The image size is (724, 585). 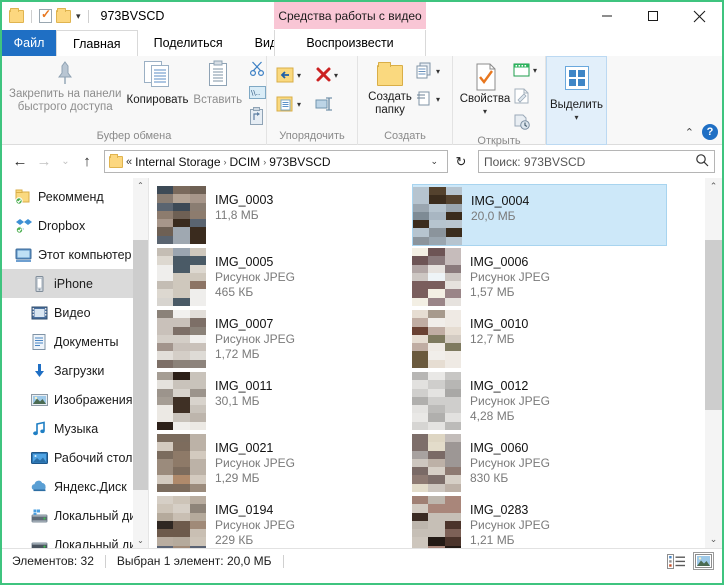 What do you see at coordinates (20, 162) in the screenshot?
I see `back-button: ←` at bounding box center [20, 162].